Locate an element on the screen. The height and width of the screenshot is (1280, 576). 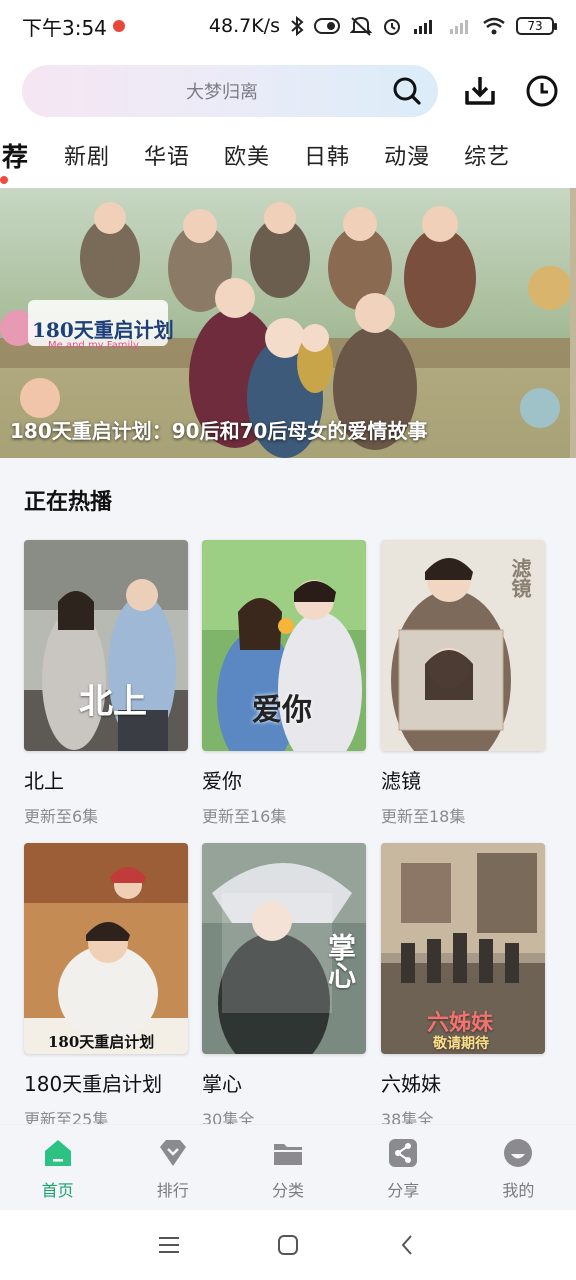
square-icon is located at coordinates (287, 1245).